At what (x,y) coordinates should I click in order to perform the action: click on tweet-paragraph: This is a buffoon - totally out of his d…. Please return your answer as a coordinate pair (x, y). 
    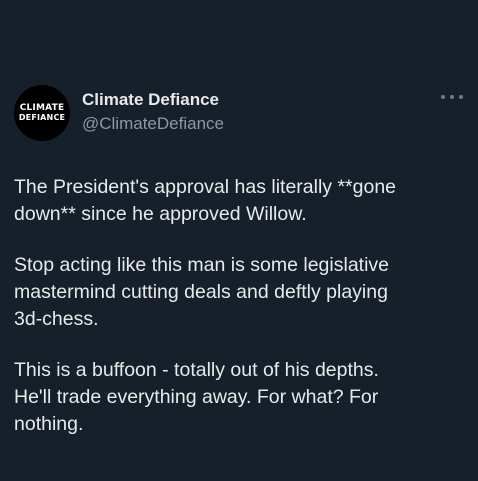
    Looking at the image, I should click on (196, 397).